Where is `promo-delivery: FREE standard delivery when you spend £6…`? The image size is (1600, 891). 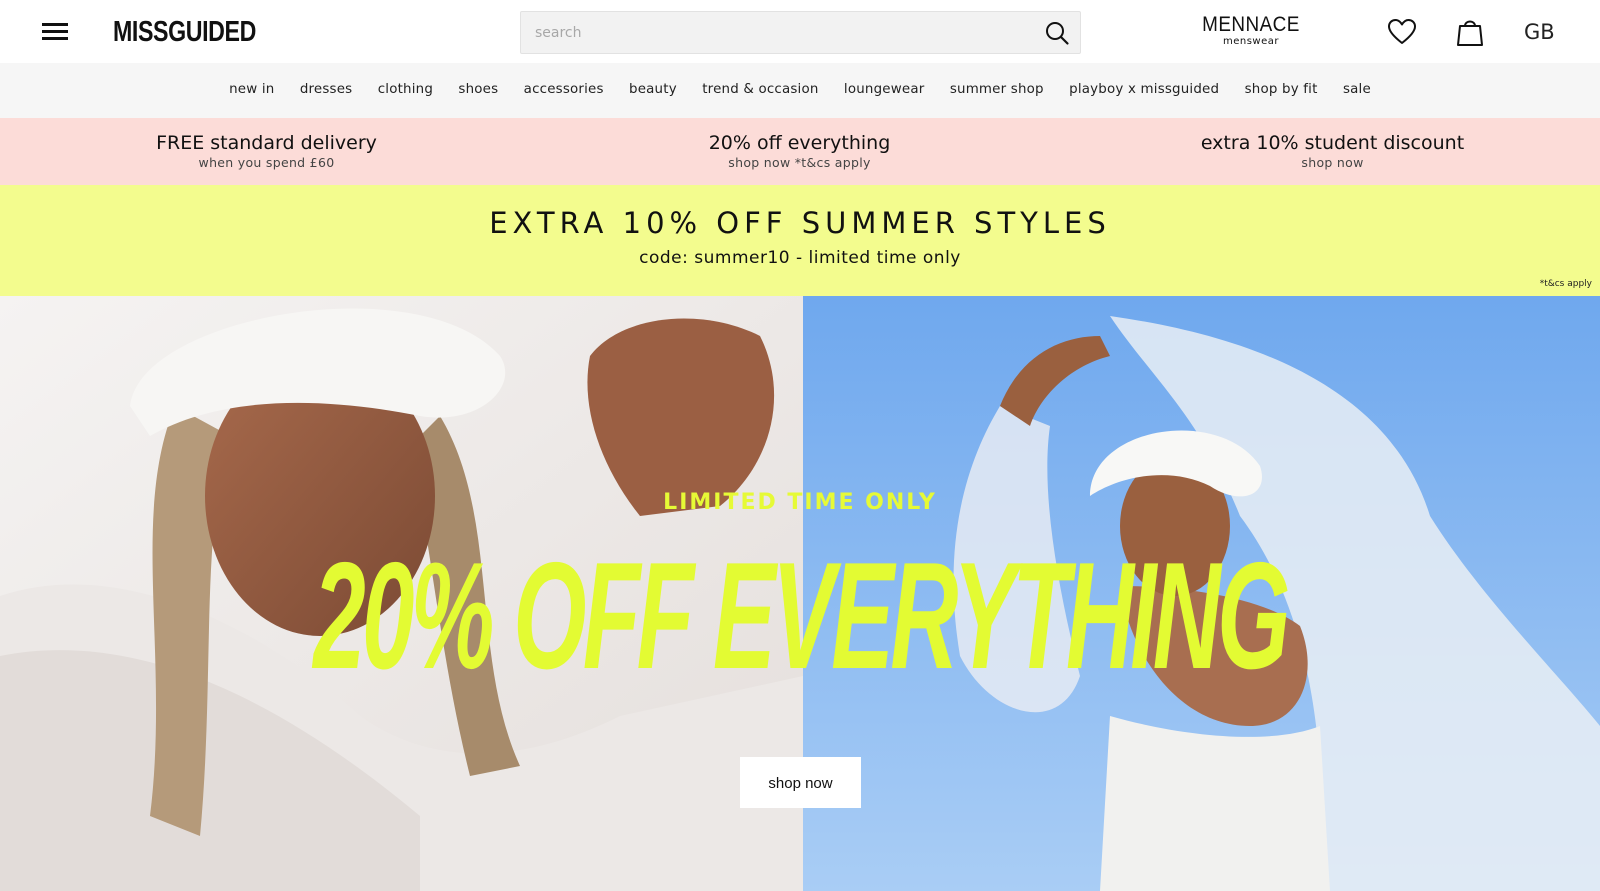
promo-delivery: FREE standard delivery when you spend £6… is located at coordinates (266, 151).